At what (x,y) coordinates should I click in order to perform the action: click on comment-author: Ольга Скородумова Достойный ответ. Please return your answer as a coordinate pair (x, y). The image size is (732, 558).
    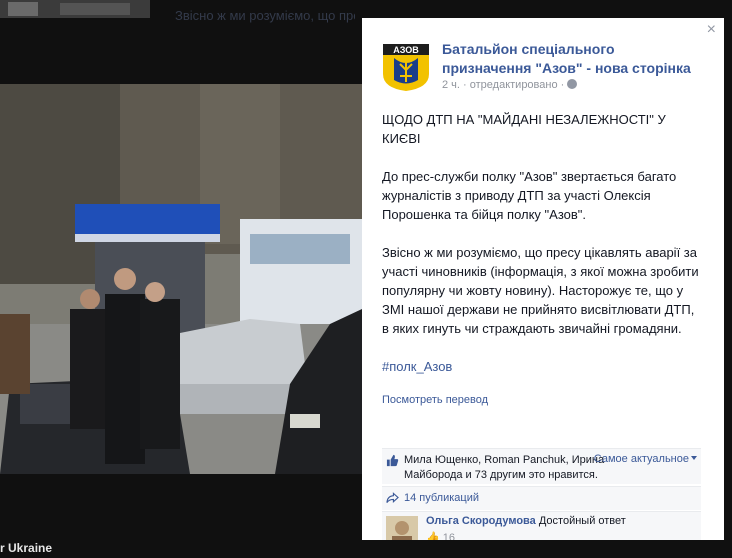
    Looking at the image, I should click on (526, 521).